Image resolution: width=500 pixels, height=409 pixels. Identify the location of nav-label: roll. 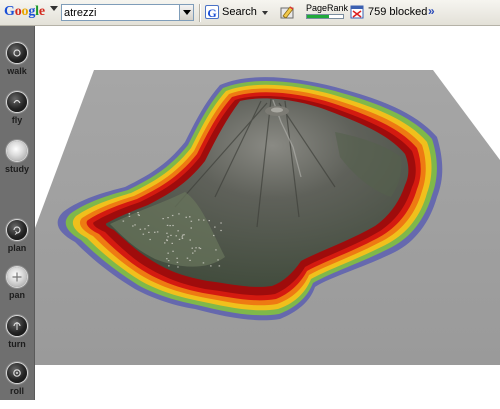
(16, 391).